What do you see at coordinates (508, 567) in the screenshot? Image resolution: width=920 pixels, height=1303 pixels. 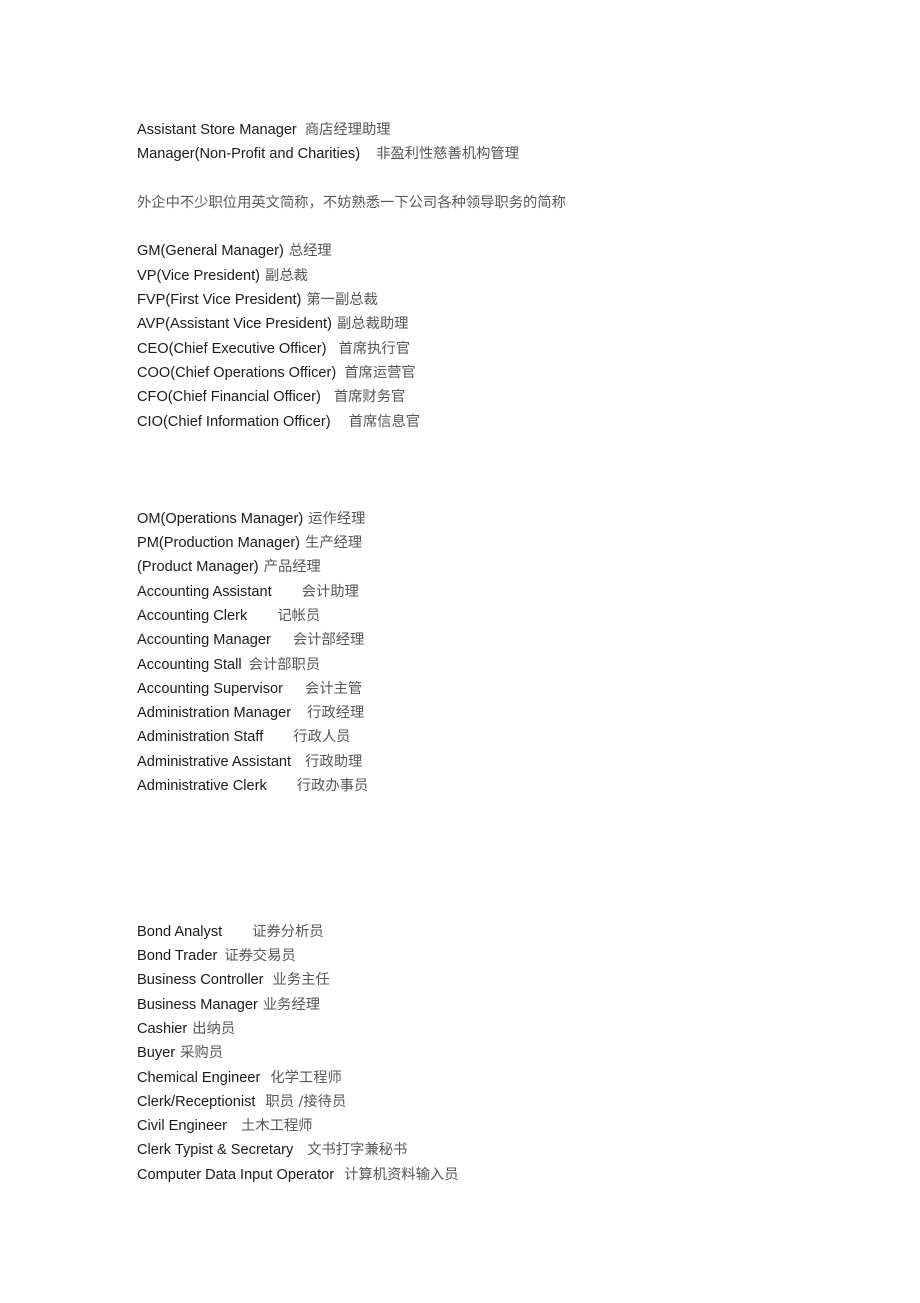 I see `document-line: (Product Manager) 产品经理` at bounding box center [508, 567].